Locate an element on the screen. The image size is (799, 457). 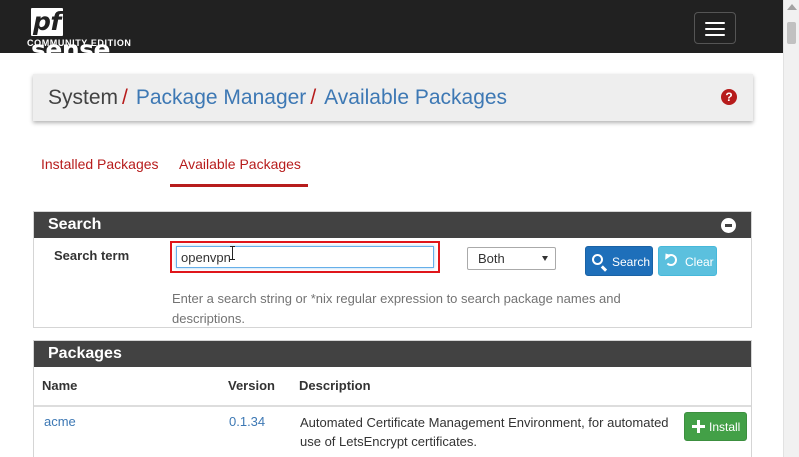
search-term-label: Search term is located at coordinates (92, 255).